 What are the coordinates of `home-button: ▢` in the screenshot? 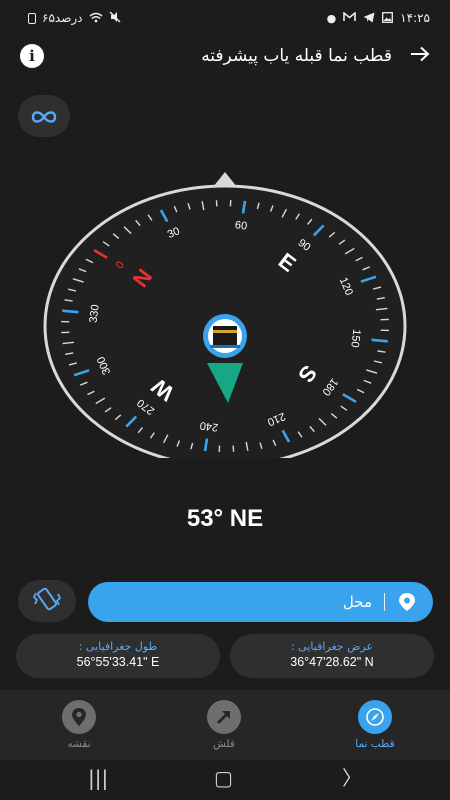 It's located at (223, 778).